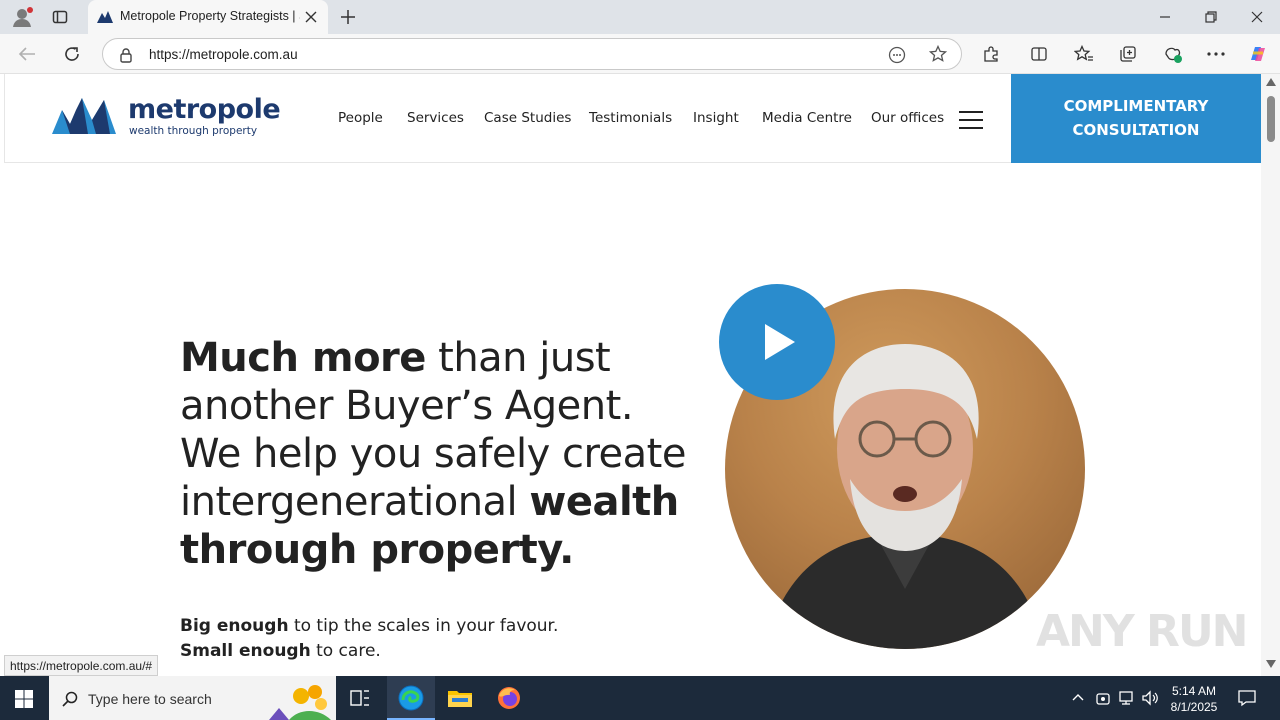  Describe the element at coordinates (193, 131) in the screenshot. I see `brand-tagline: wealth through property` at that location.